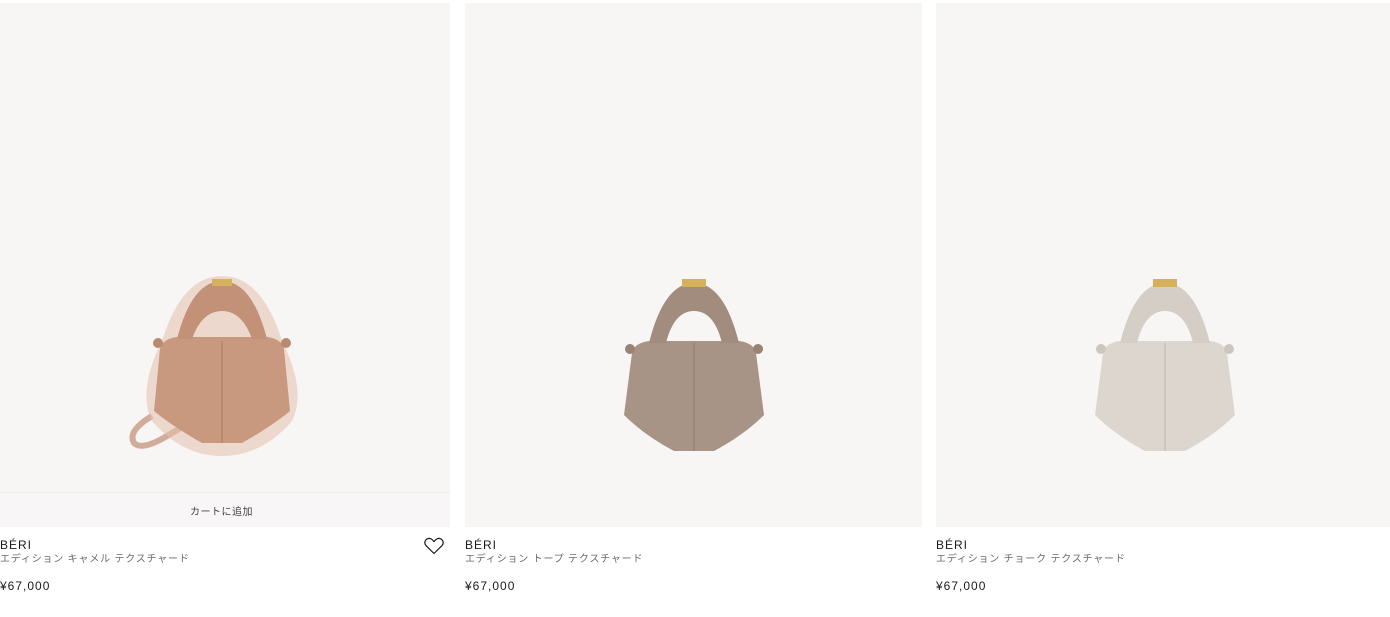  I want to click on product-info: BÉRI エディション キャメル テクスチャード ¥67,000, so click(225, 560).